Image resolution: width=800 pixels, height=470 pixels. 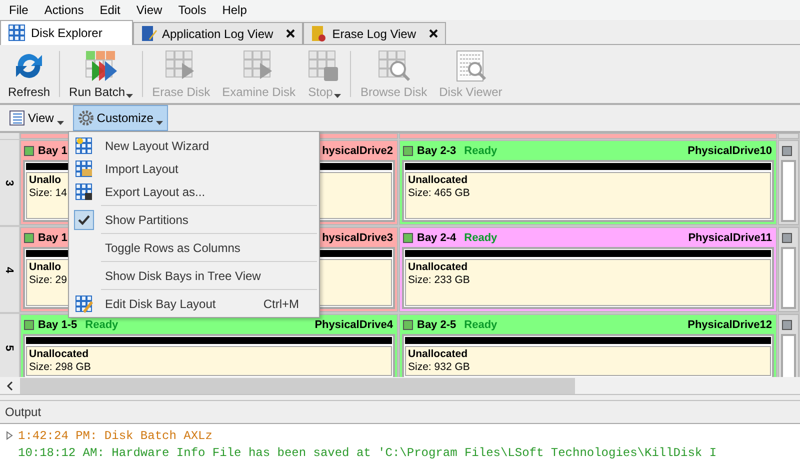 What do you see at coordinates (65, 10) in the screenshot?
I see `menu-item: Actions` at bounding box center [65, 10].